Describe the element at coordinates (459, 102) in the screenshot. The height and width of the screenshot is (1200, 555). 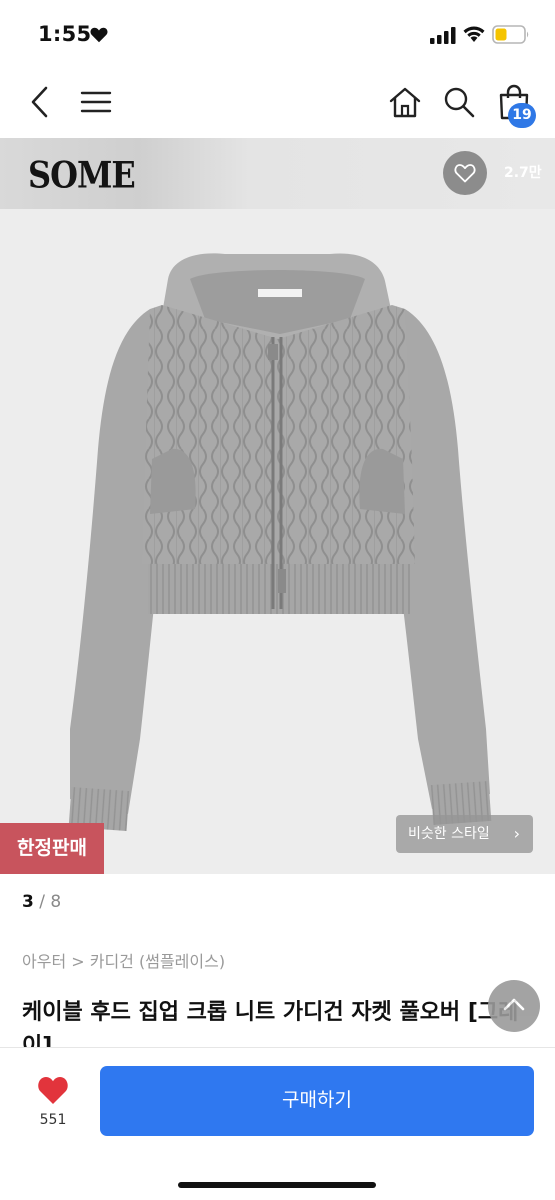
I see `search-icon` at that location.